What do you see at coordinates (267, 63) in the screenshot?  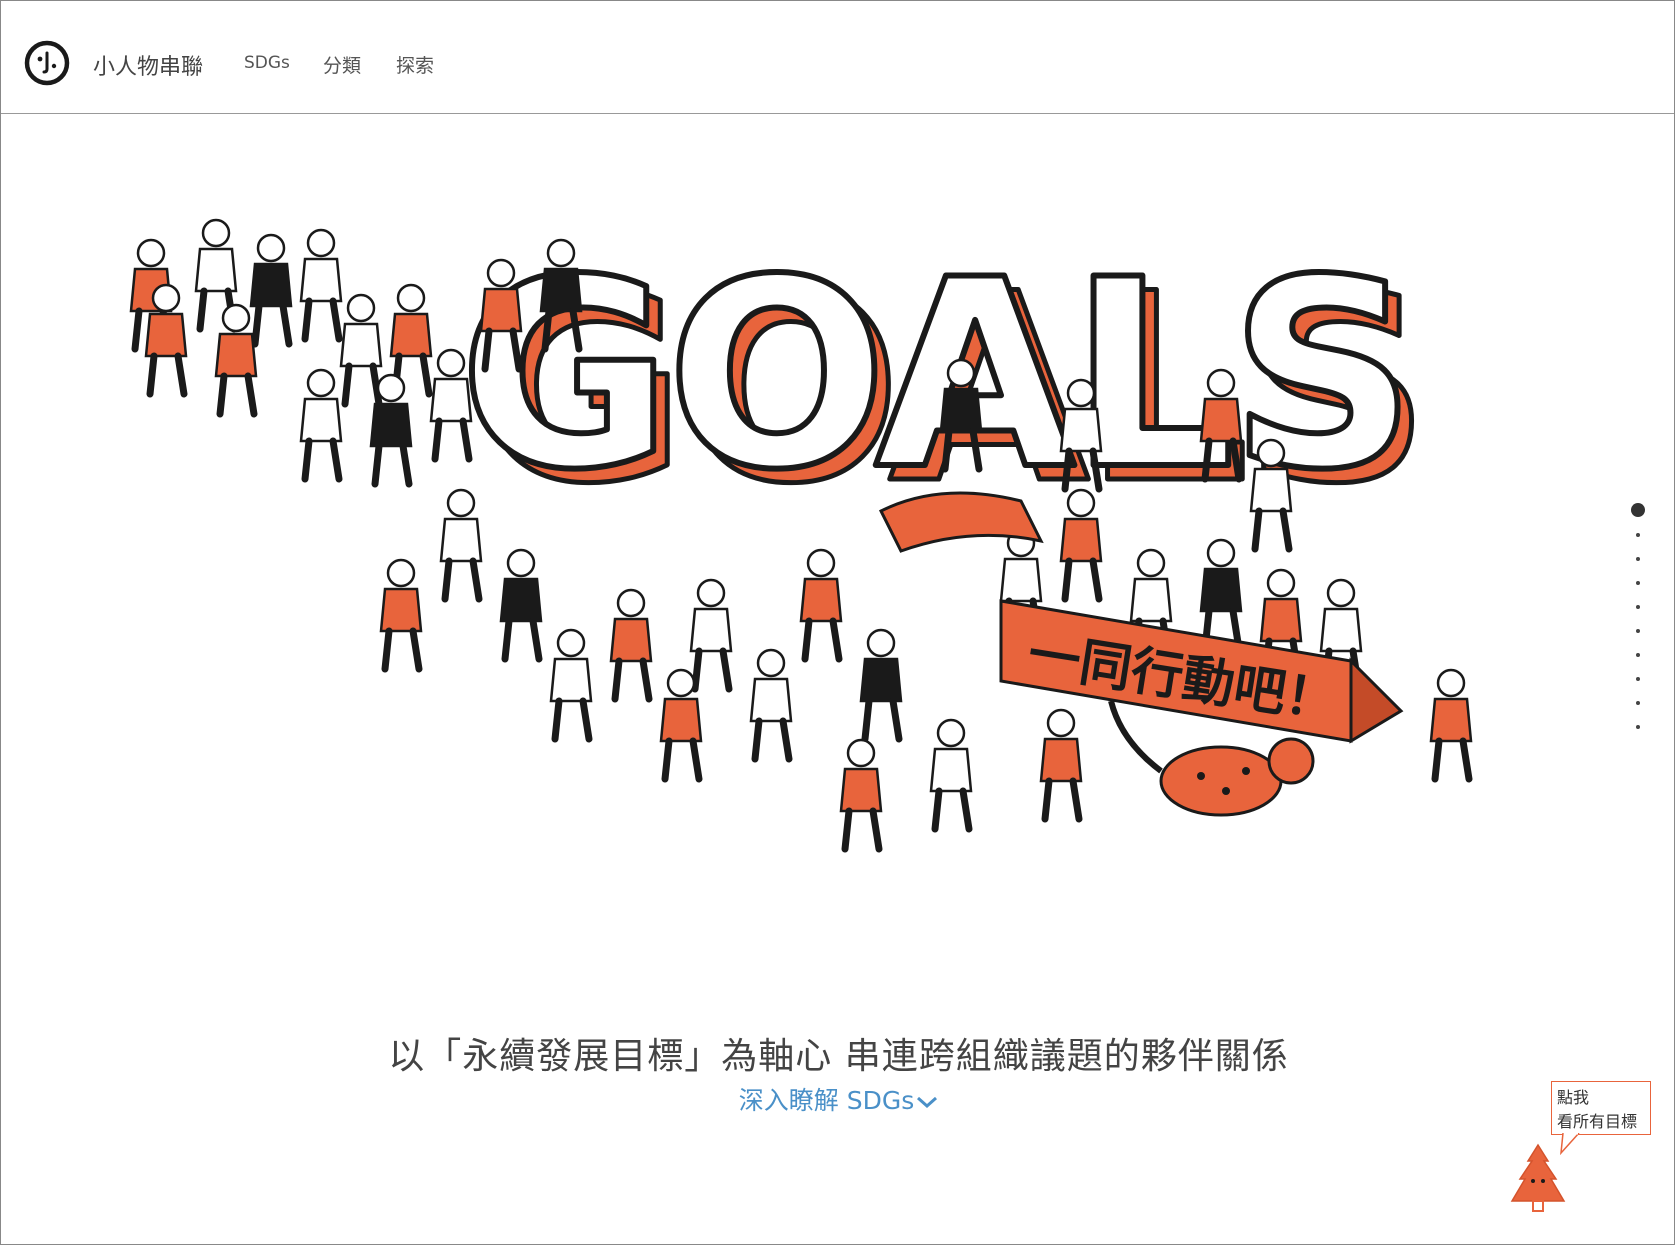 I see `nav-item-sdgs: SDGs` at bounding box center [267, 63].